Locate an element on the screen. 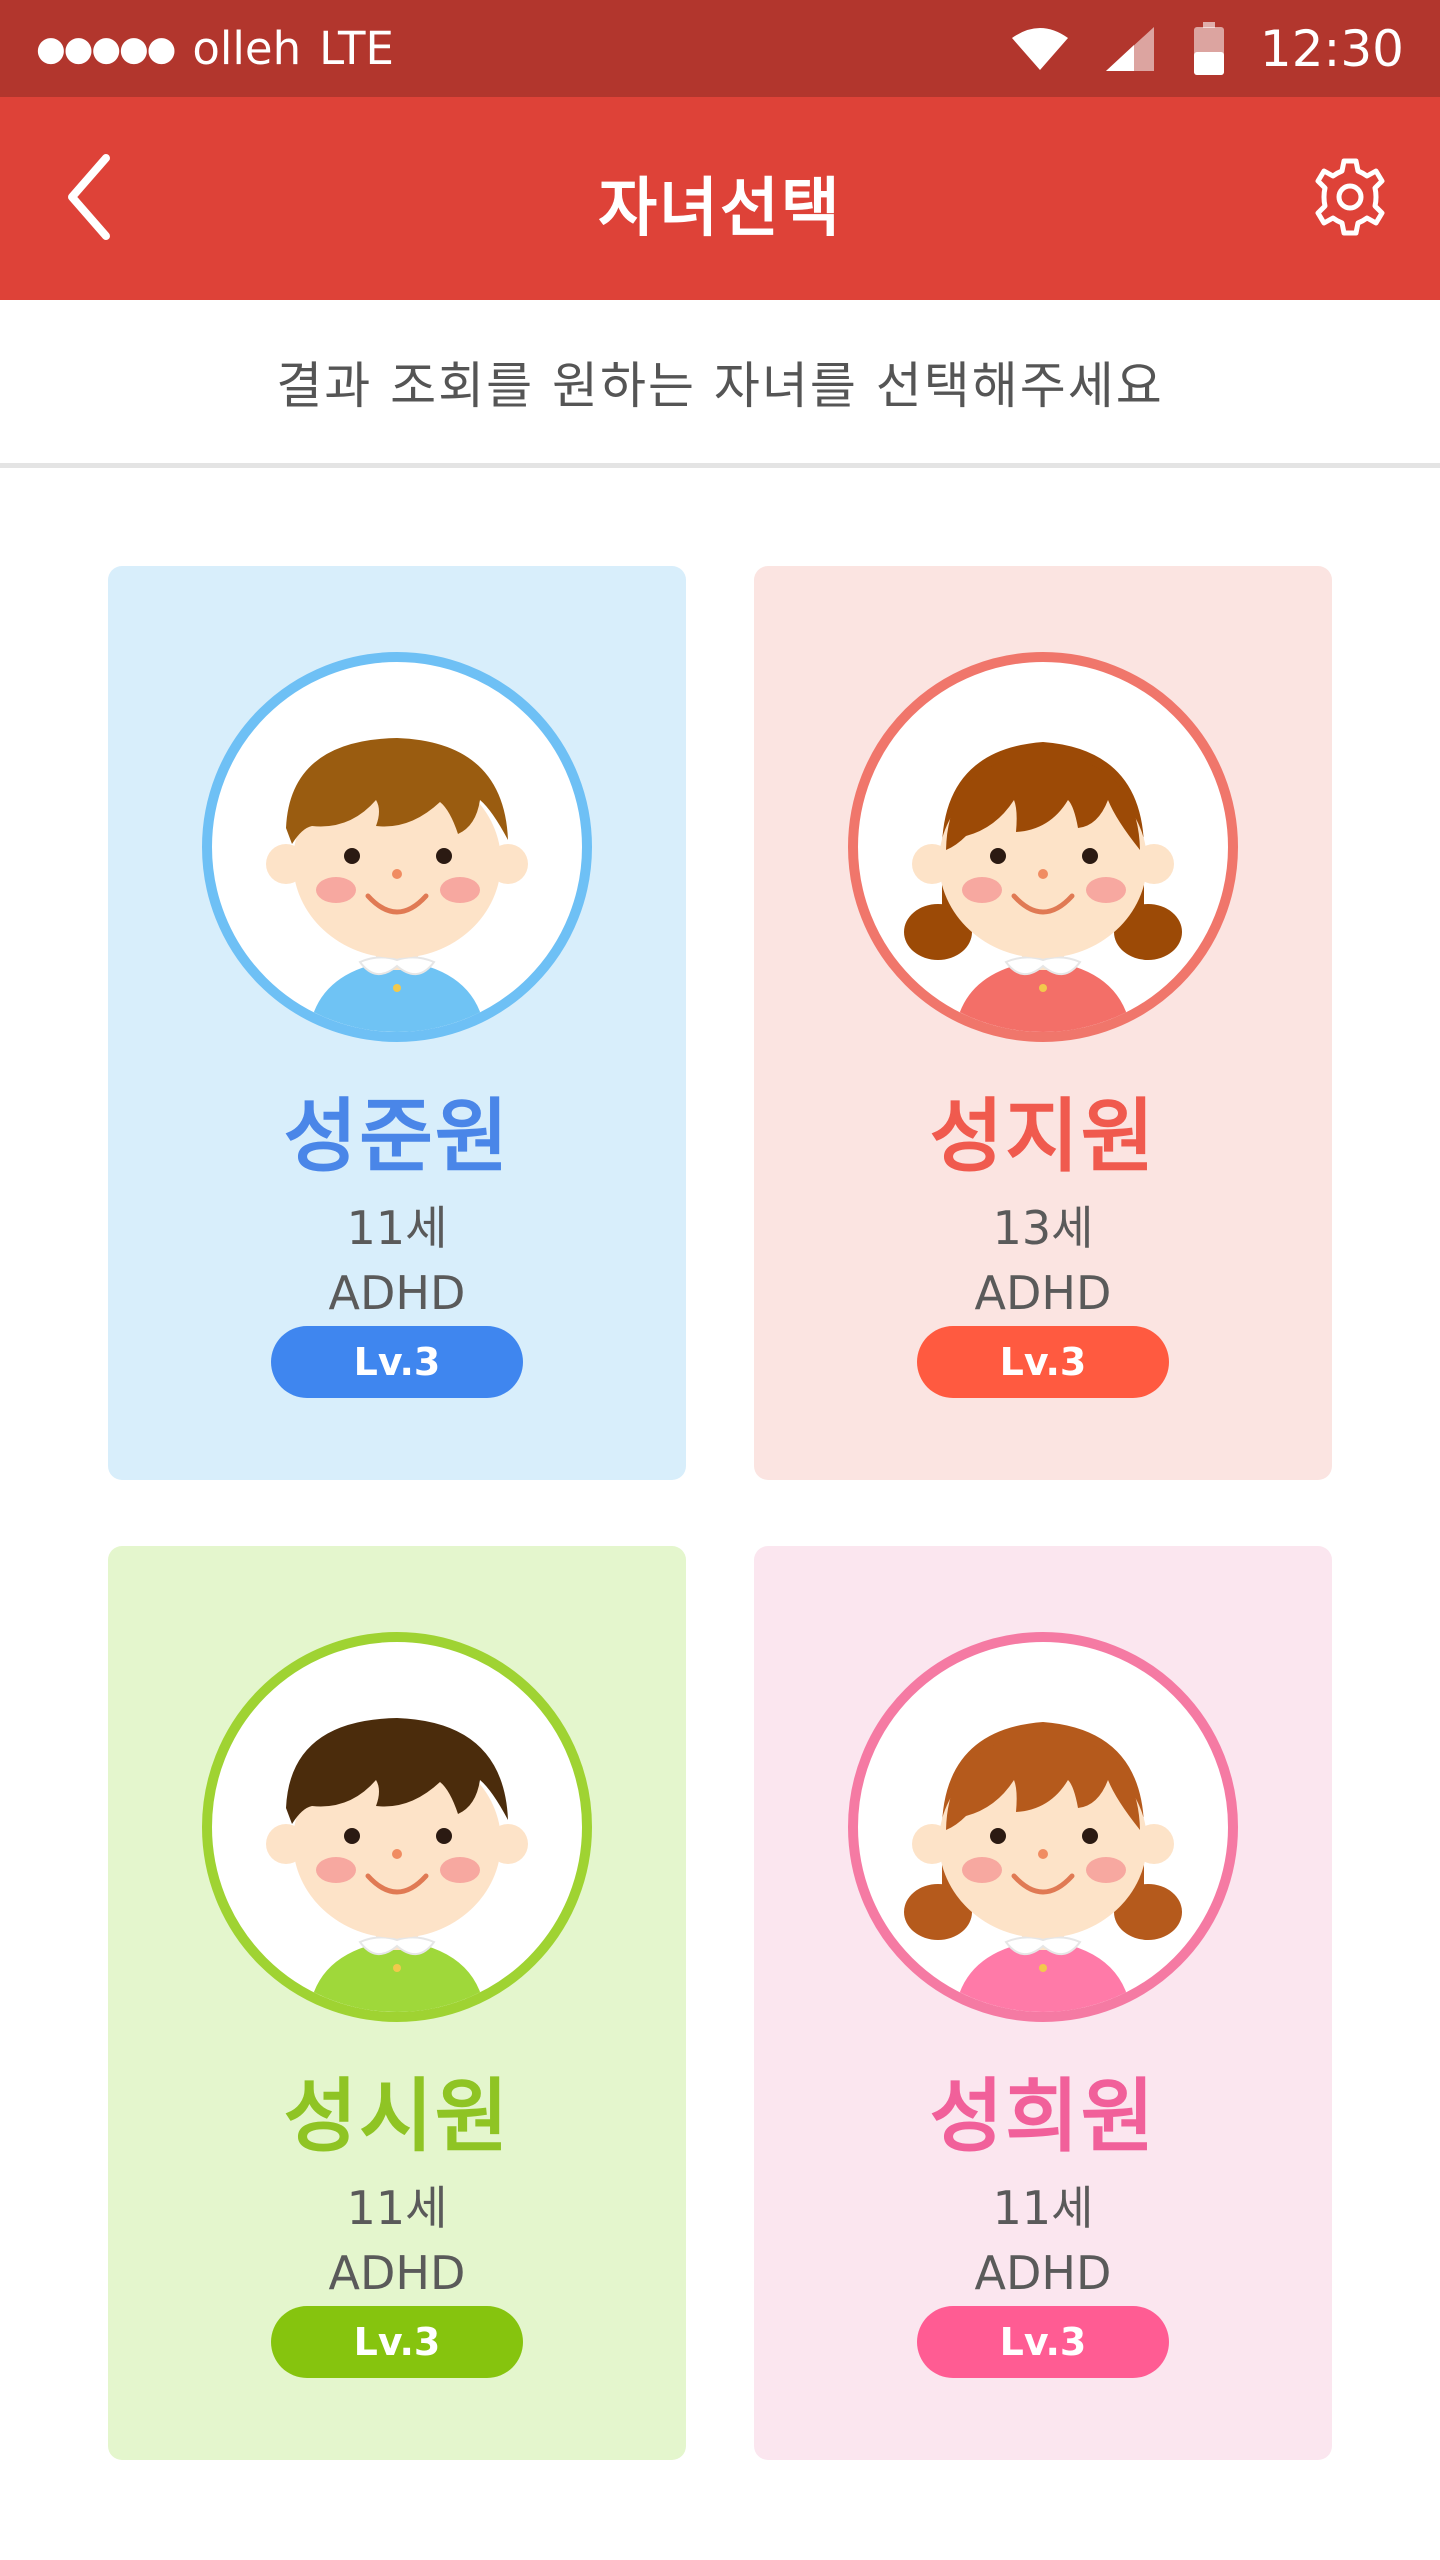 The image size is (1440, 2560). instruction-bar: 결과 조회를 원하는 자녀를 선택해주세요 is located at coordinates (720, 384).